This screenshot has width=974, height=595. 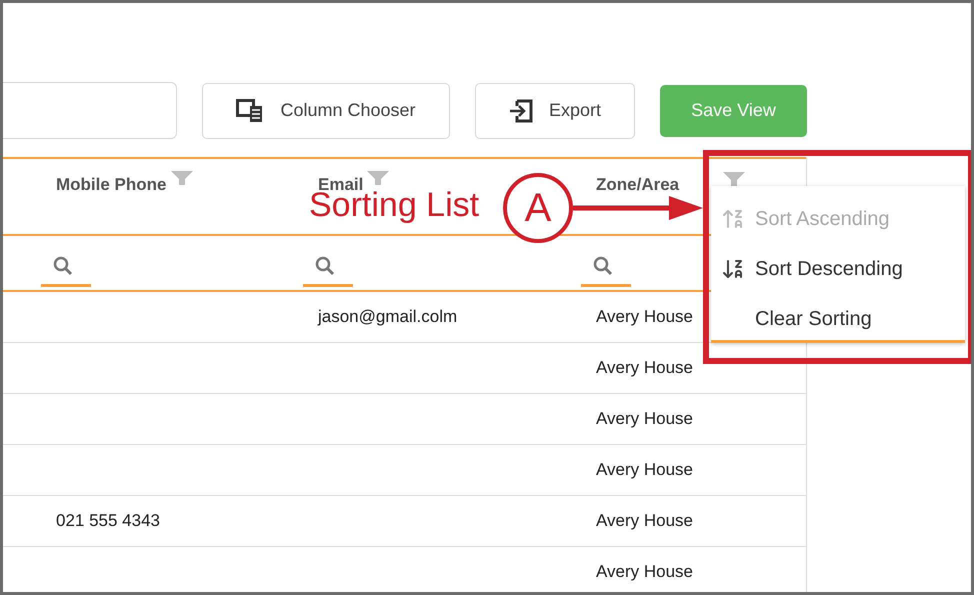 I want to click on sort-menu-item: Sort Descending, so click(x=838, y=269).